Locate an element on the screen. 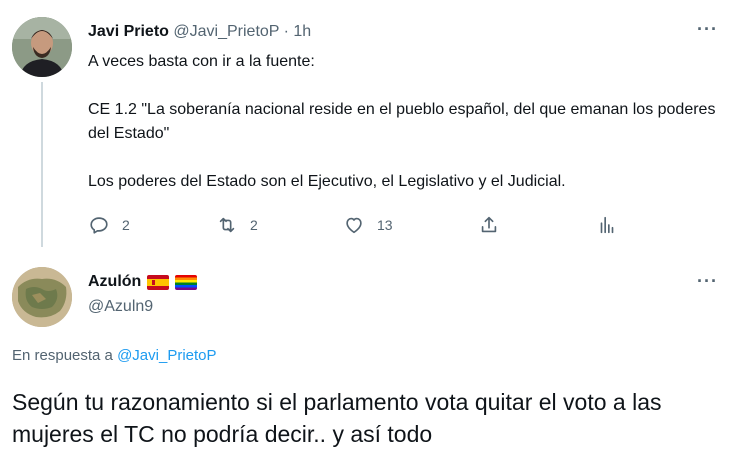 The image size is (746, 475). timestamp: 1h is located at coordinates (302, 31).